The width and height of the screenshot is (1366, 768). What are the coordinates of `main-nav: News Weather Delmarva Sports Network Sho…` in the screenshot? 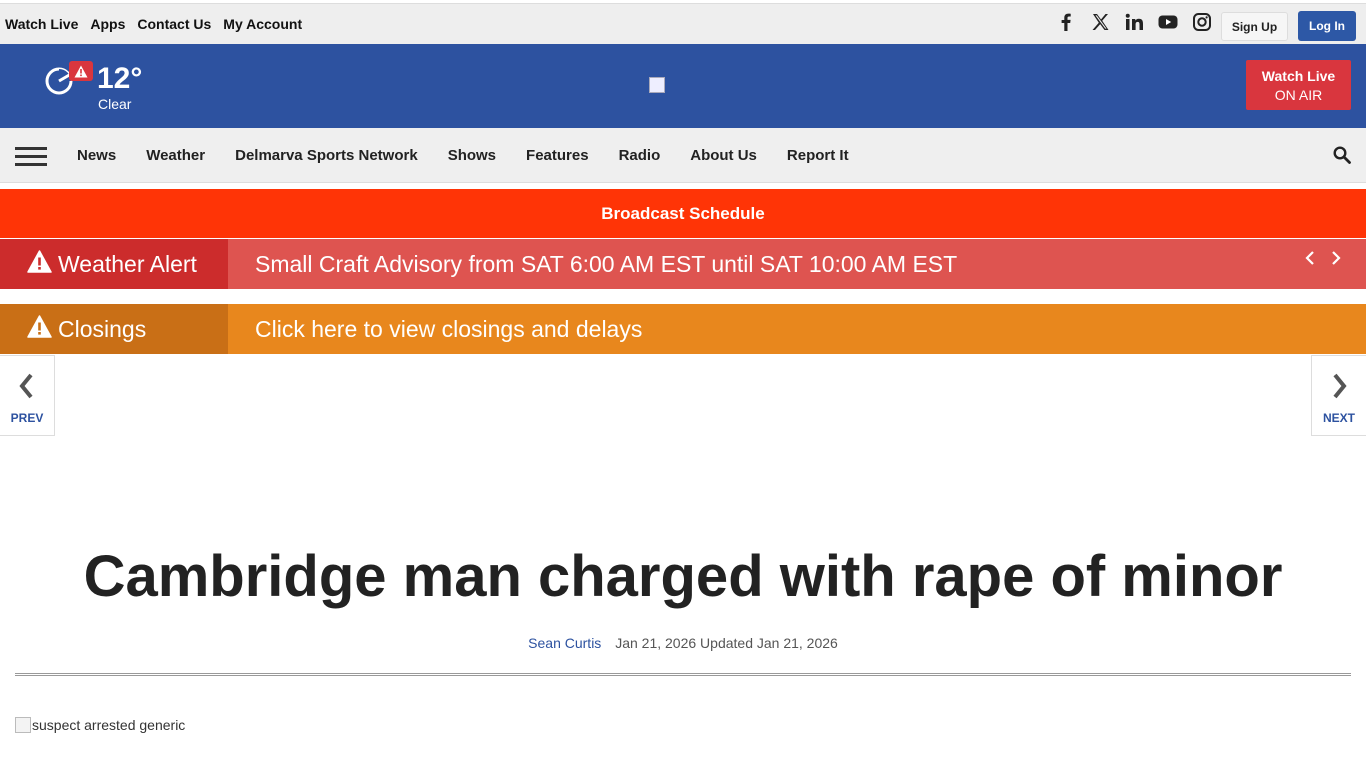 It's located at (683, 155).